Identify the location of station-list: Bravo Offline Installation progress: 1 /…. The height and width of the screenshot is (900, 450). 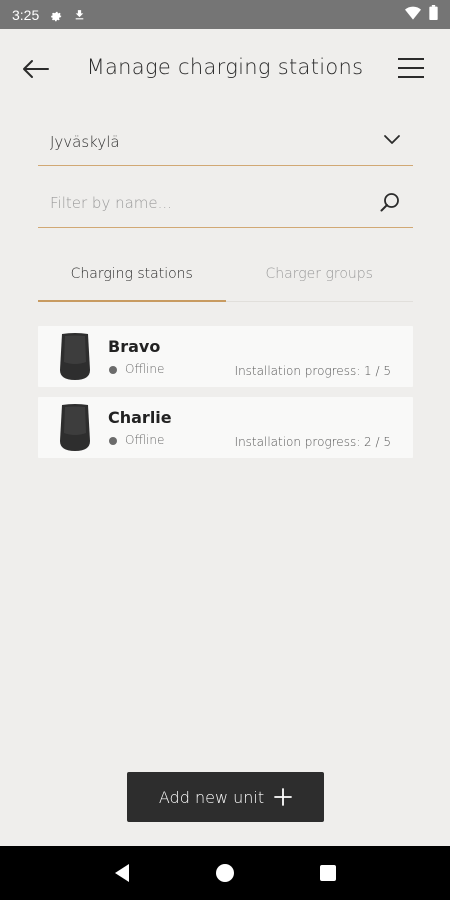
(225, 397).